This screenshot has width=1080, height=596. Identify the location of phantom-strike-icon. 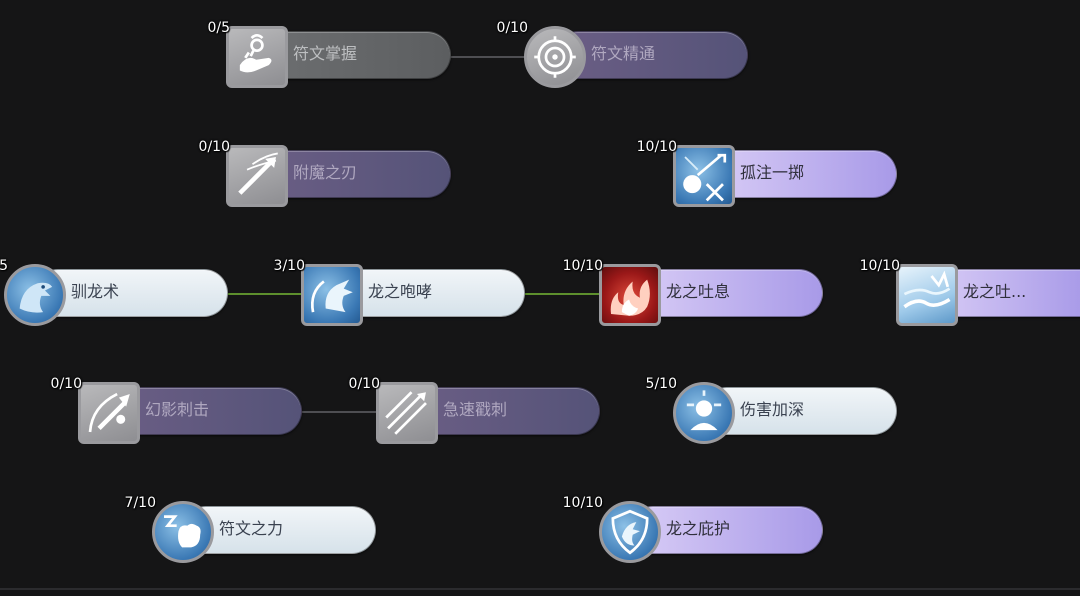
(109, 413).